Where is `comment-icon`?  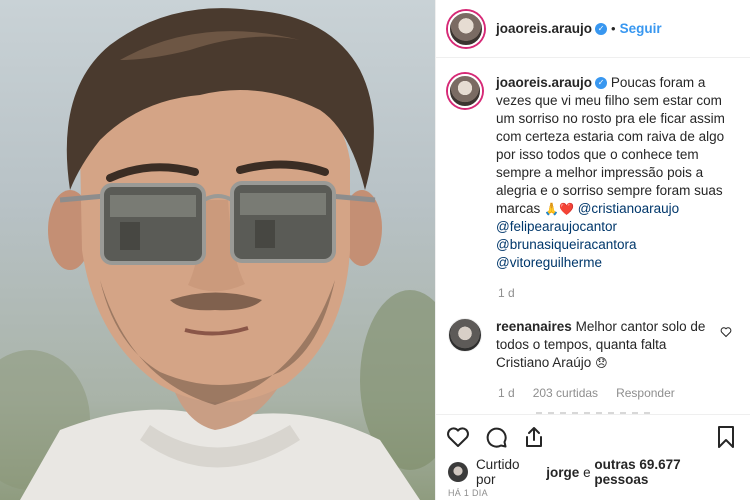 comment-icon is located at coordinates (496, 437).